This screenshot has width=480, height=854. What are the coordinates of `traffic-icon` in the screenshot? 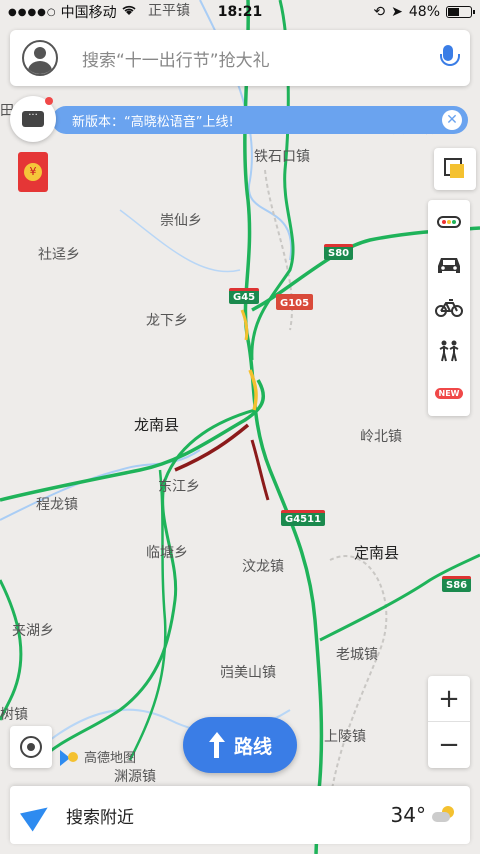 It's located at (449, 221).